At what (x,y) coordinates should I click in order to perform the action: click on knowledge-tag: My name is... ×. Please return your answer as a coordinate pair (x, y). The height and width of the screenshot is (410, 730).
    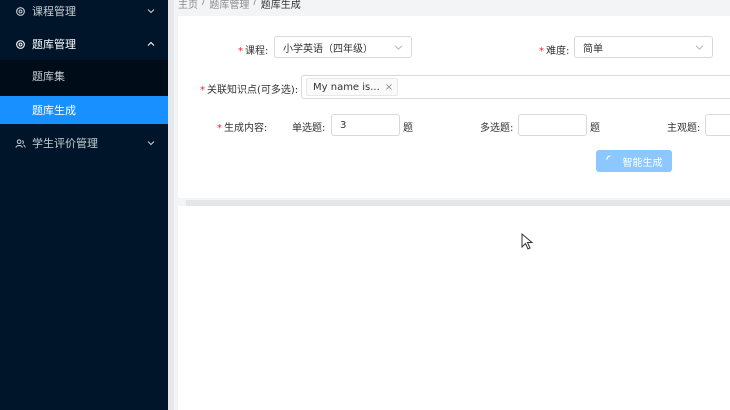
    Looking at the image, I should click on (352, 87).